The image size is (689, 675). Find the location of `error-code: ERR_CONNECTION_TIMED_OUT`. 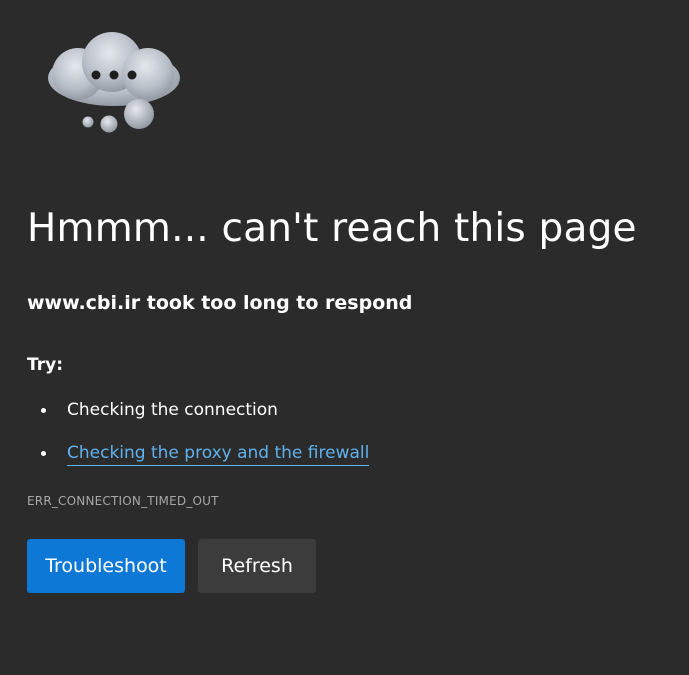

error-code: ERR_CONNECTION_TIMED_OUT is located at coordinates (123, 501).